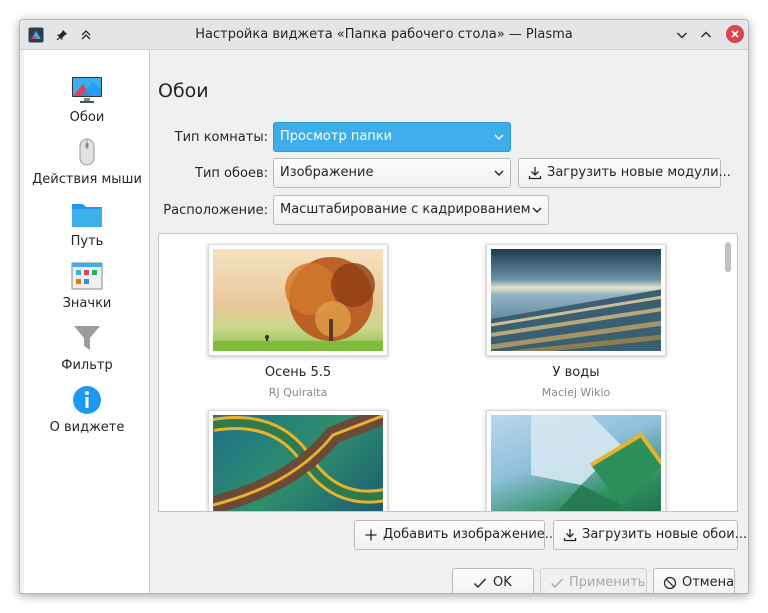 Image resolution: width=768 pixels, height=613 pixels. Describe the element at coordinates (87, 179) in the screenshot. I see `sidebar-item-label: Действия мыши` at that location.